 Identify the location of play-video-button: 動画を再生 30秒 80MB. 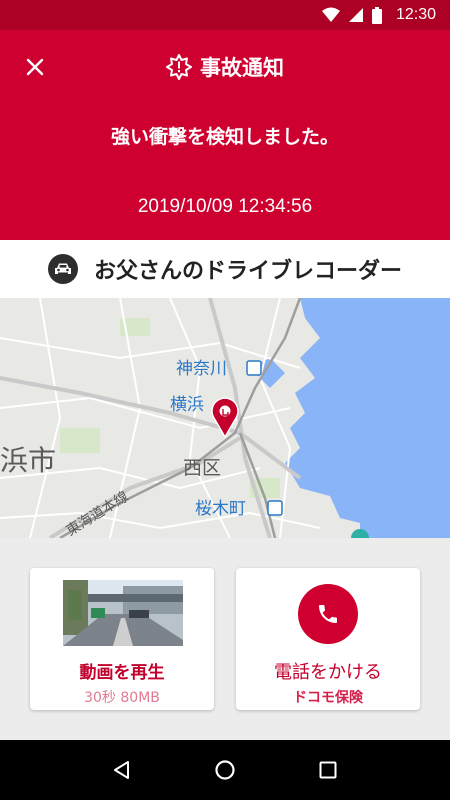
(122, 639).